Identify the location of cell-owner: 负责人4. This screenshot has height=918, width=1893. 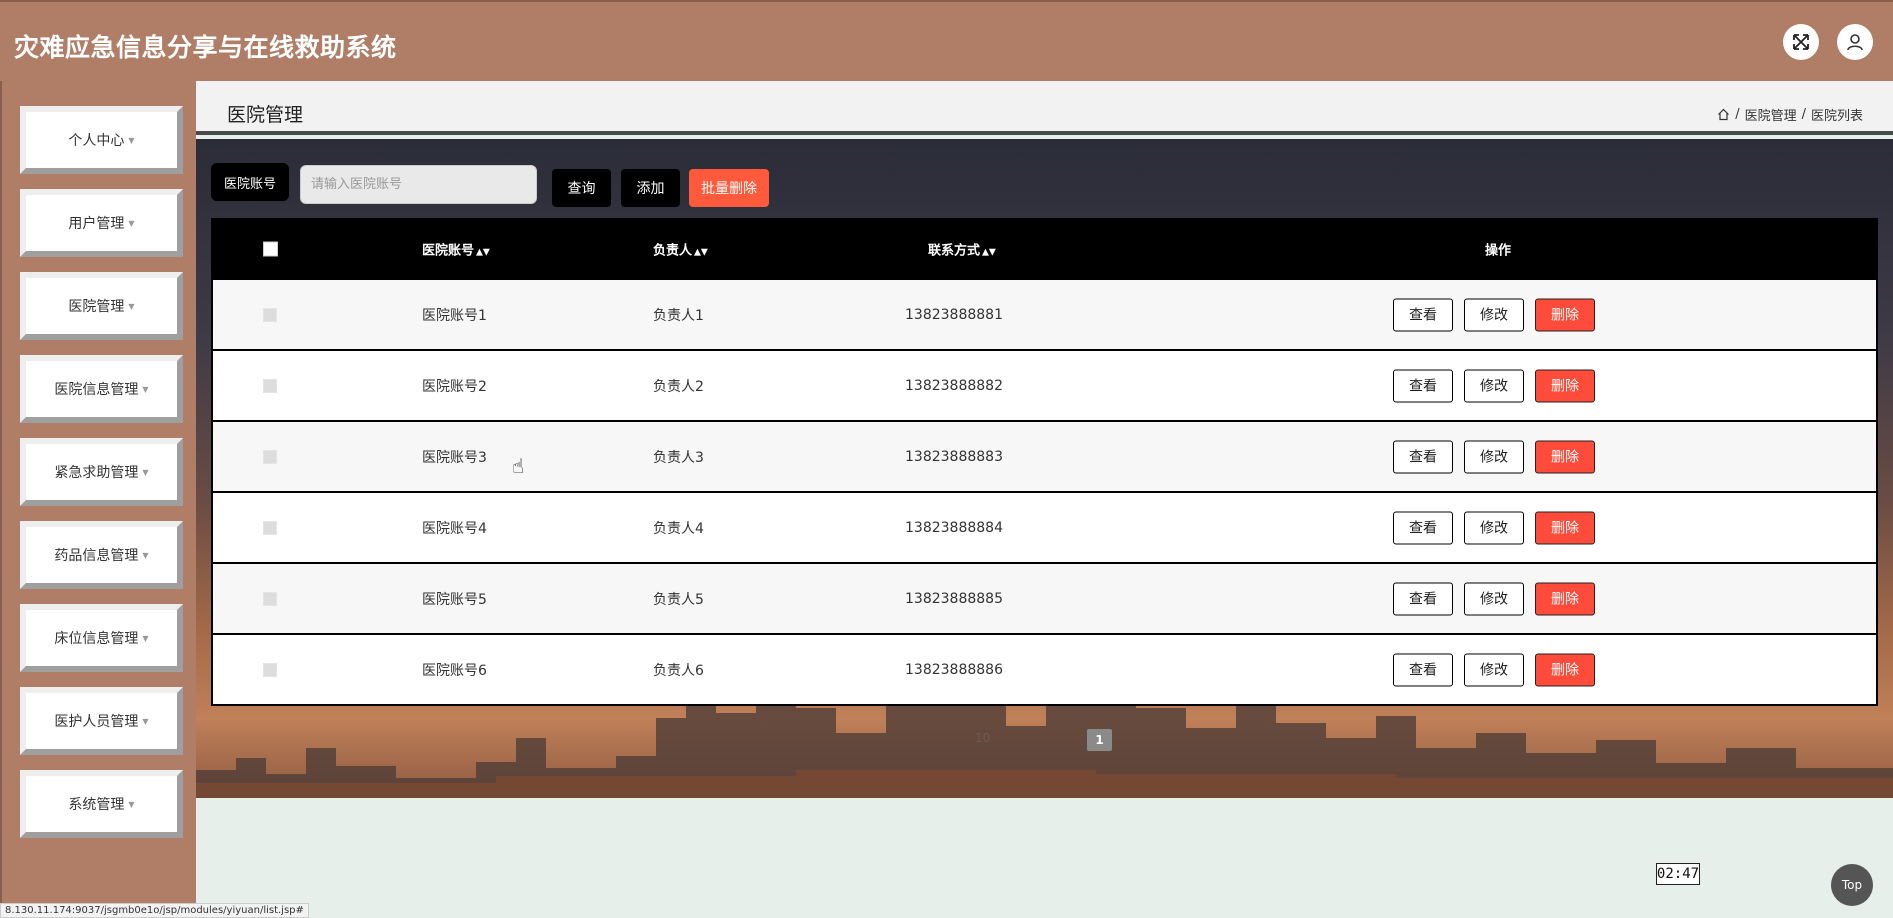
(678, 528).